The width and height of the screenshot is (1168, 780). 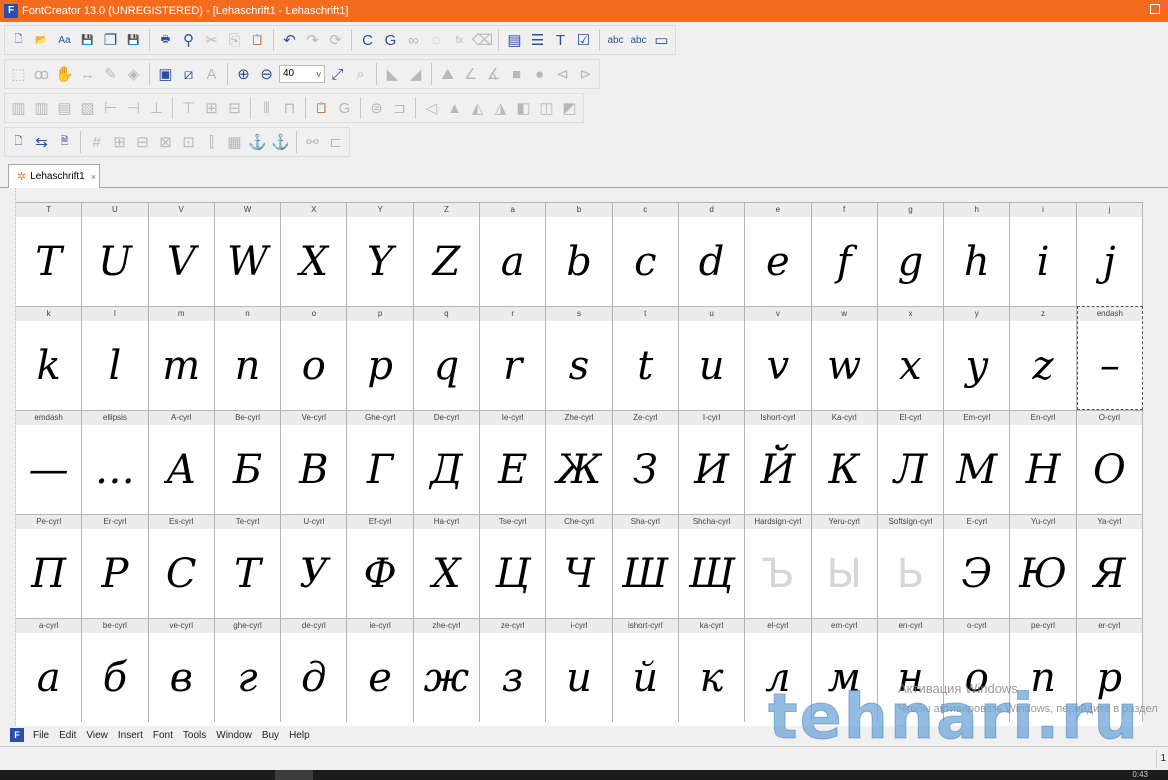 I want to click on undo-icon: ↶, so click(x=289, y=40).